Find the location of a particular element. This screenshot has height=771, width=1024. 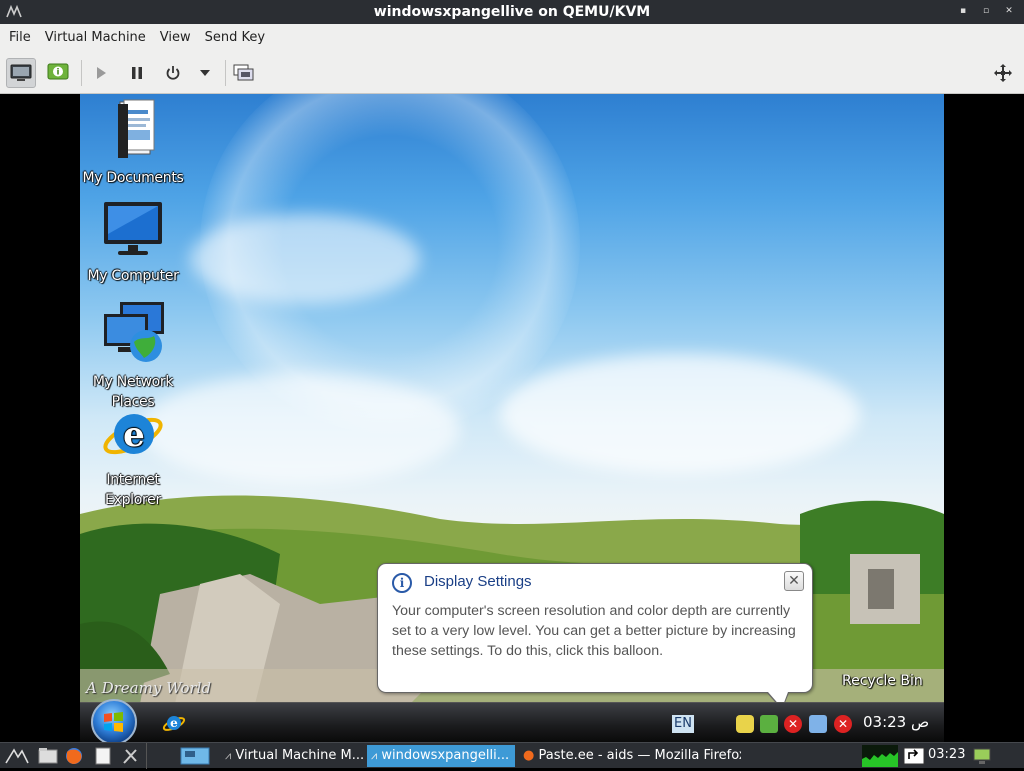

dropdown-arrow-icon is located at coordinates (205, 73).